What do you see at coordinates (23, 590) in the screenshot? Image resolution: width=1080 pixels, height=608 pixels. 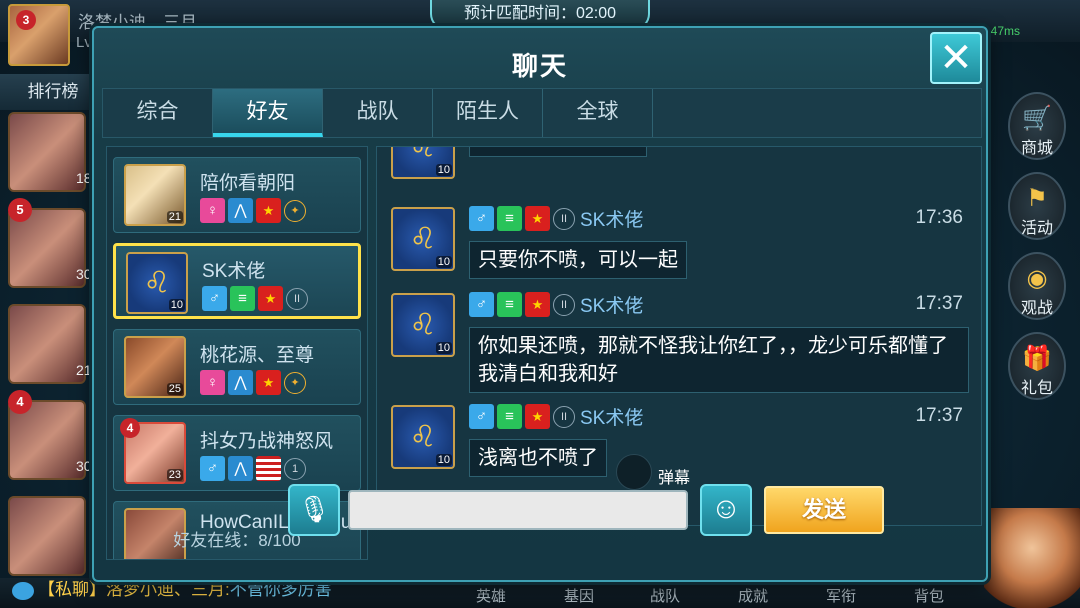 I see `chat-bubble-icon` at bounding box center [23, 590].